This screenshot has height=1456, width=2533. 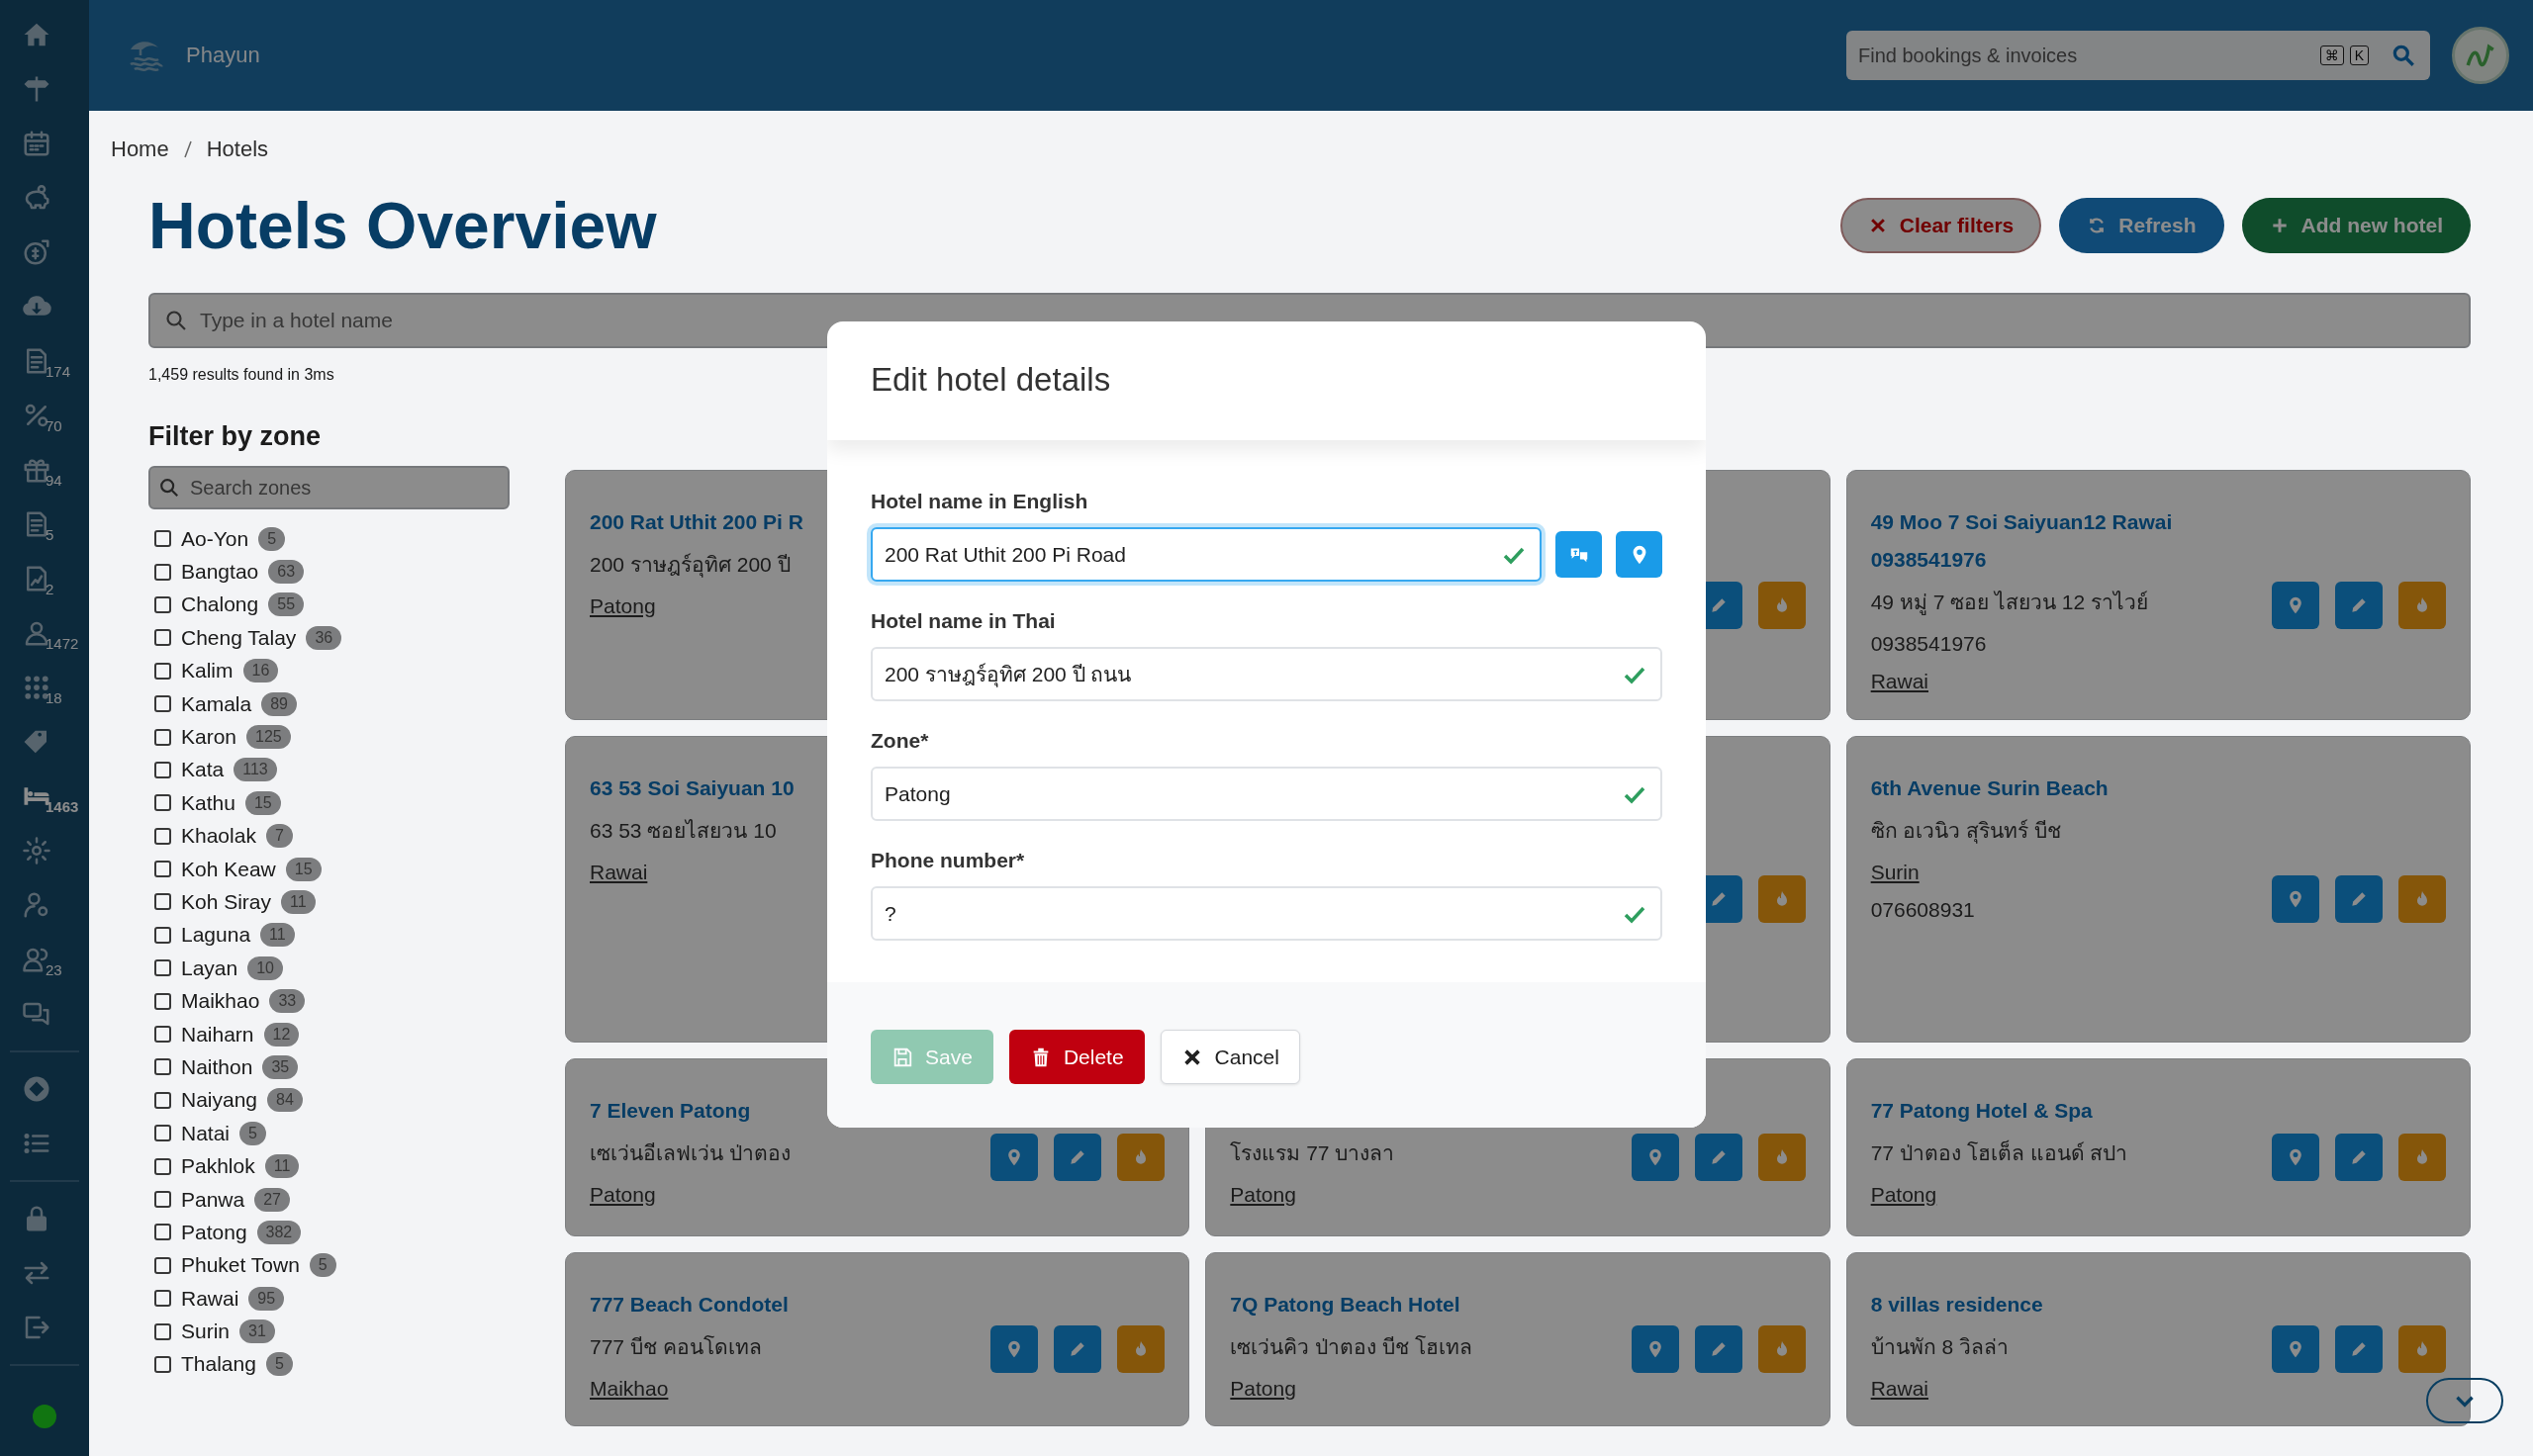 I want to click on hotel-name: 77 Patong Hotel & Spa, so click(x=1982, y=1111).